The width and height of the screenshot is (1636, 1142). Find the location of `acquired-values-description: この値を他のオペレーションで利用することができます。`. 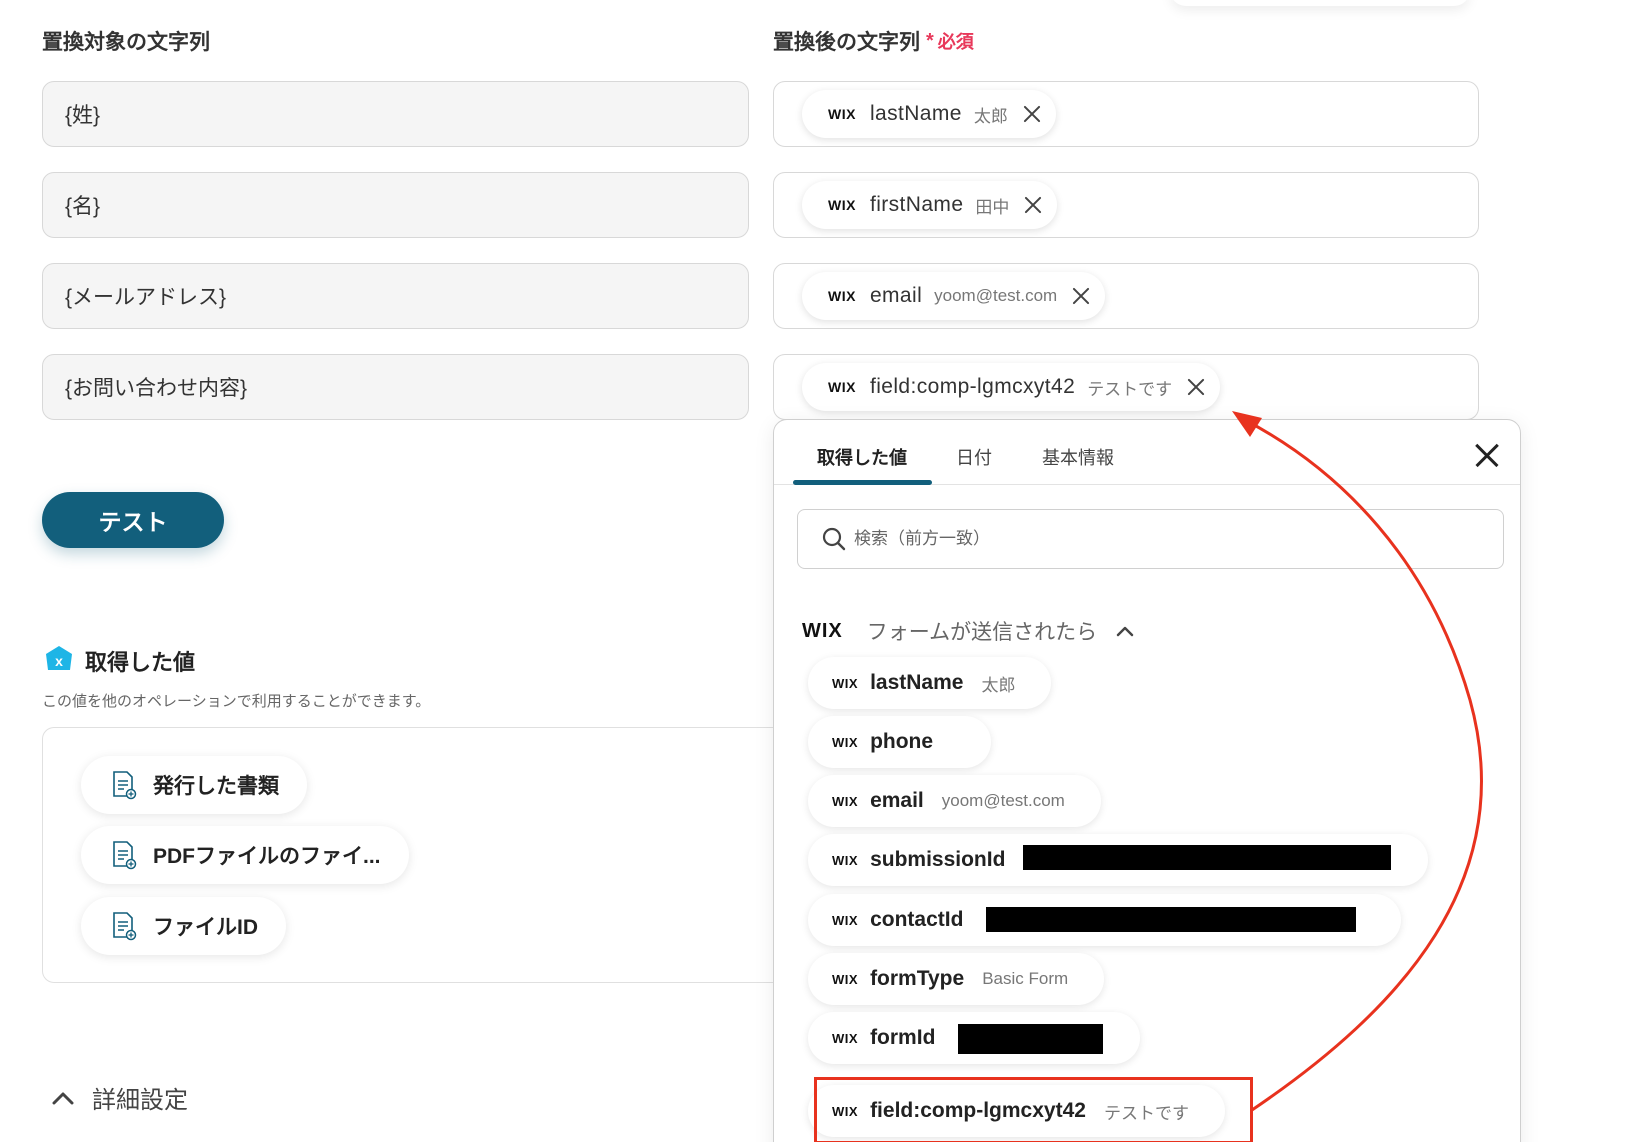

acquired-values-description: この値を他のオペレーションで利用することができます。 is located at coordinates (236, 701).